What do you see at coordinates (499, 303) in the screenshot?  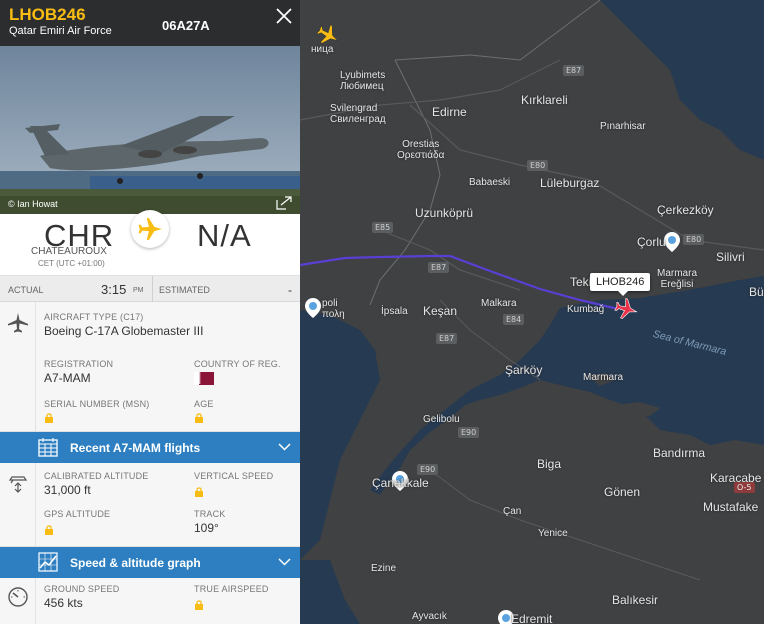 I see `map-label: Malkara` at bounding box center [499, 303].